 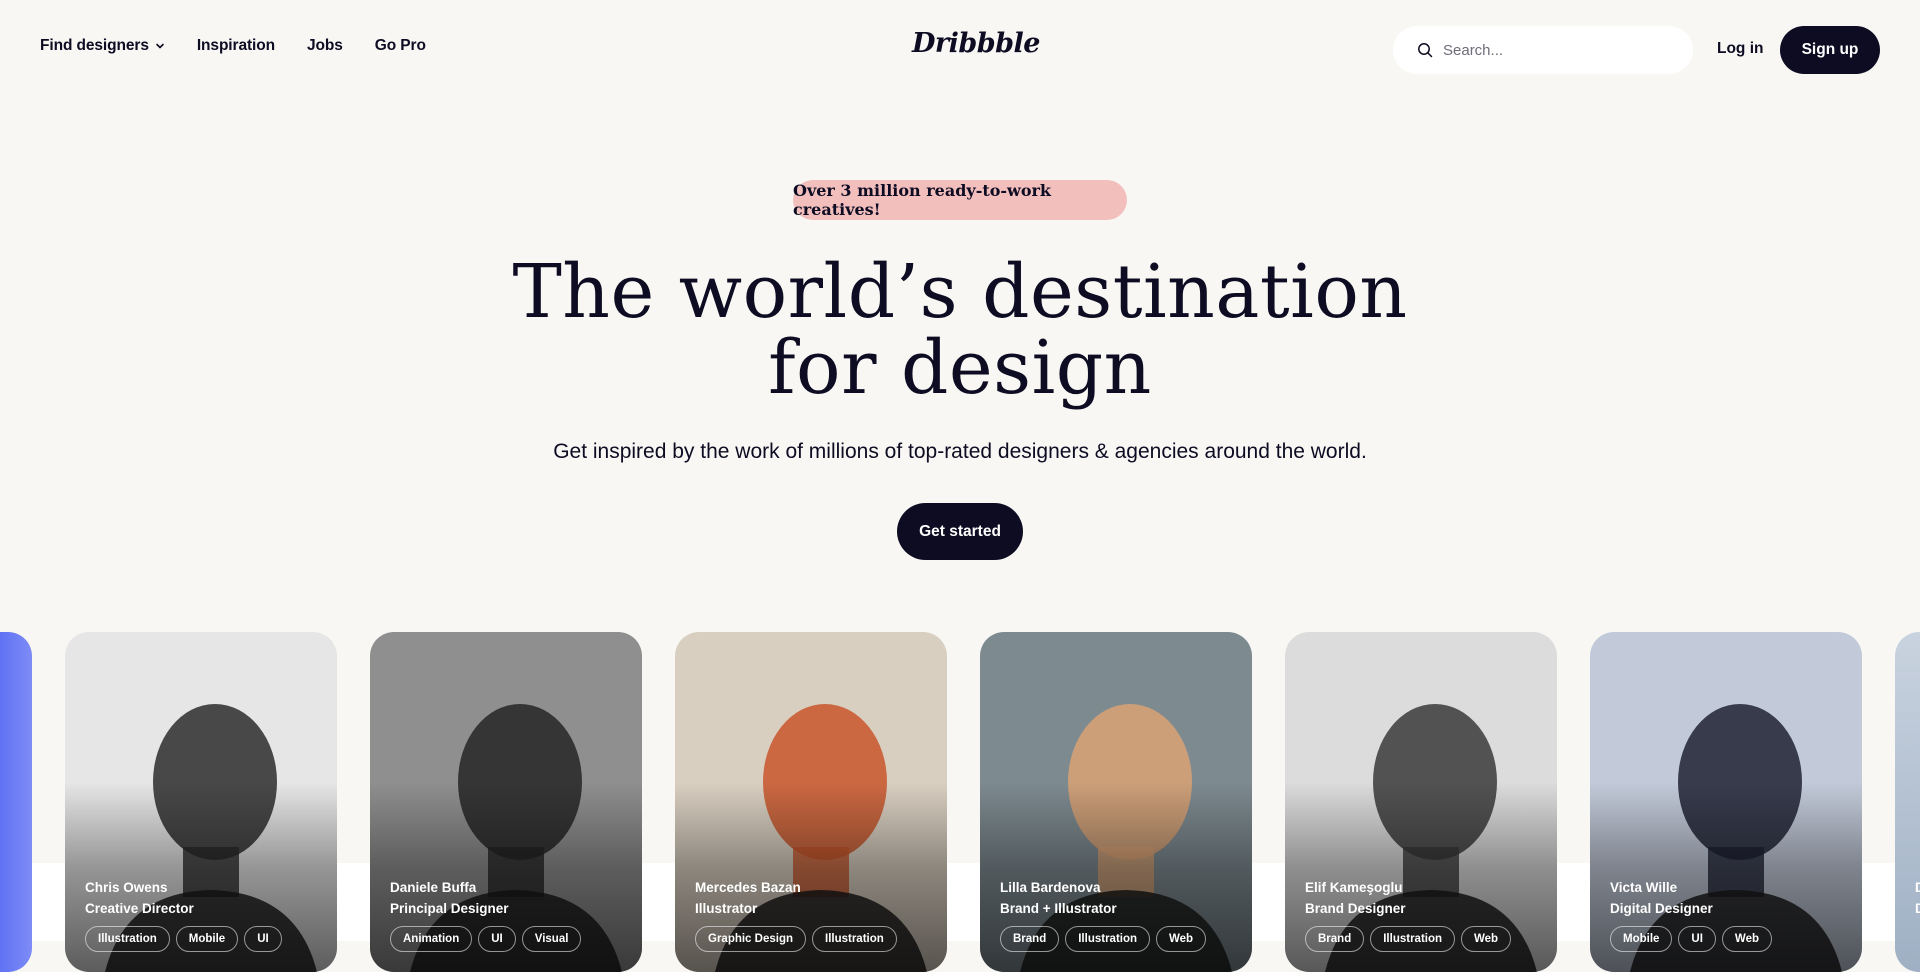 I want to click on nav-jobs-label: Jobs, so click(x=324, y=45).